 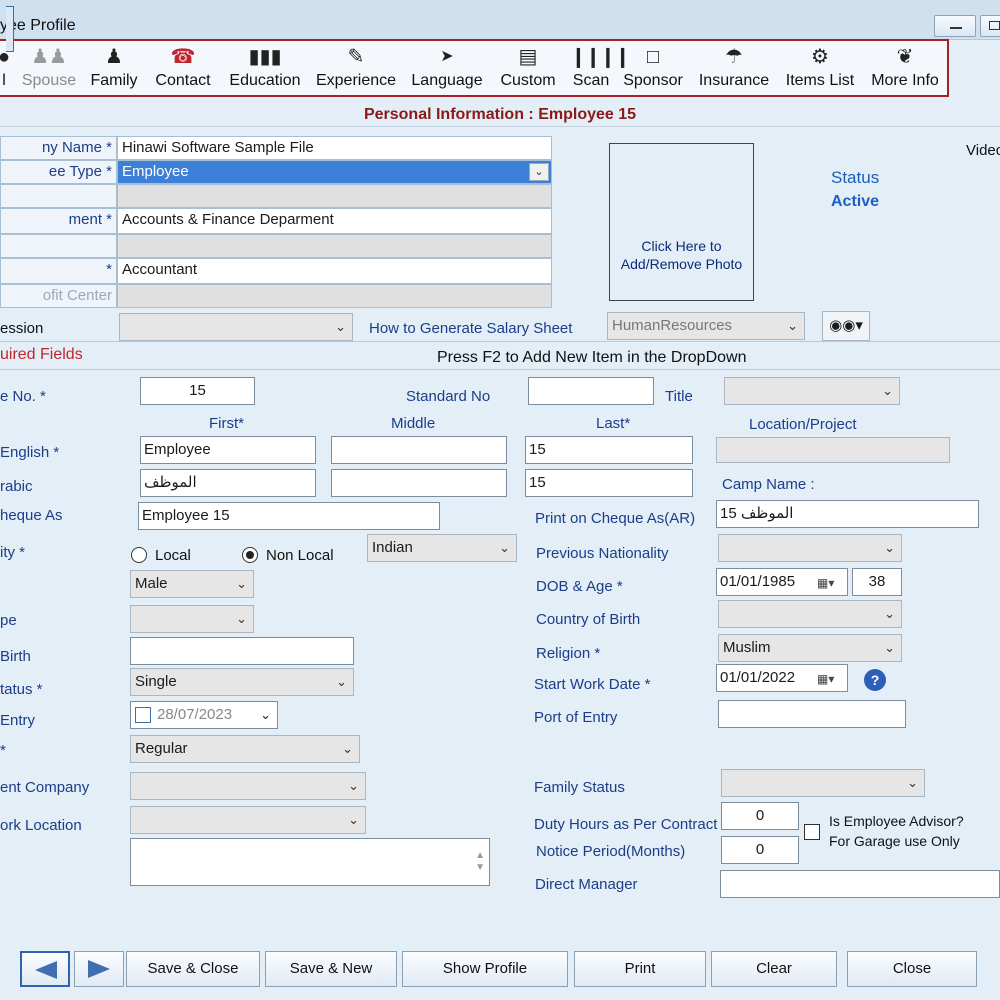 What do you see at coordinates (245, 749) in the screenshot?
I see `contract-type-select: Regular ⌄` at bounding box center [245, 749].